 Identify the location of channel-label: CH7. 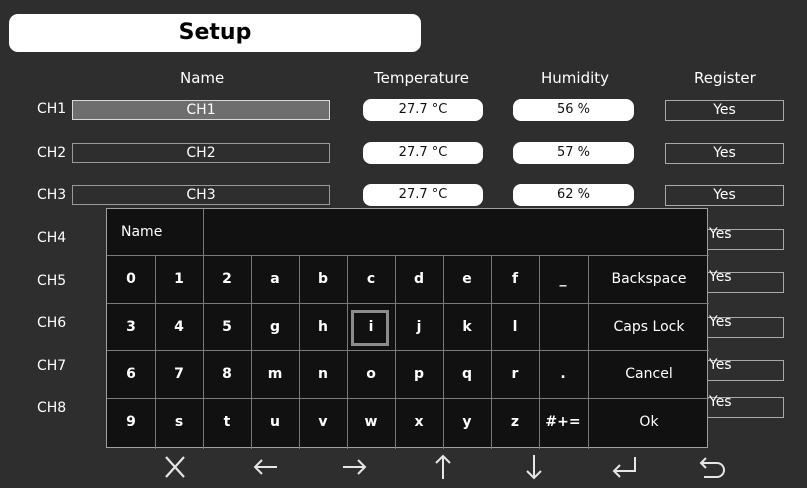
(52, 366).